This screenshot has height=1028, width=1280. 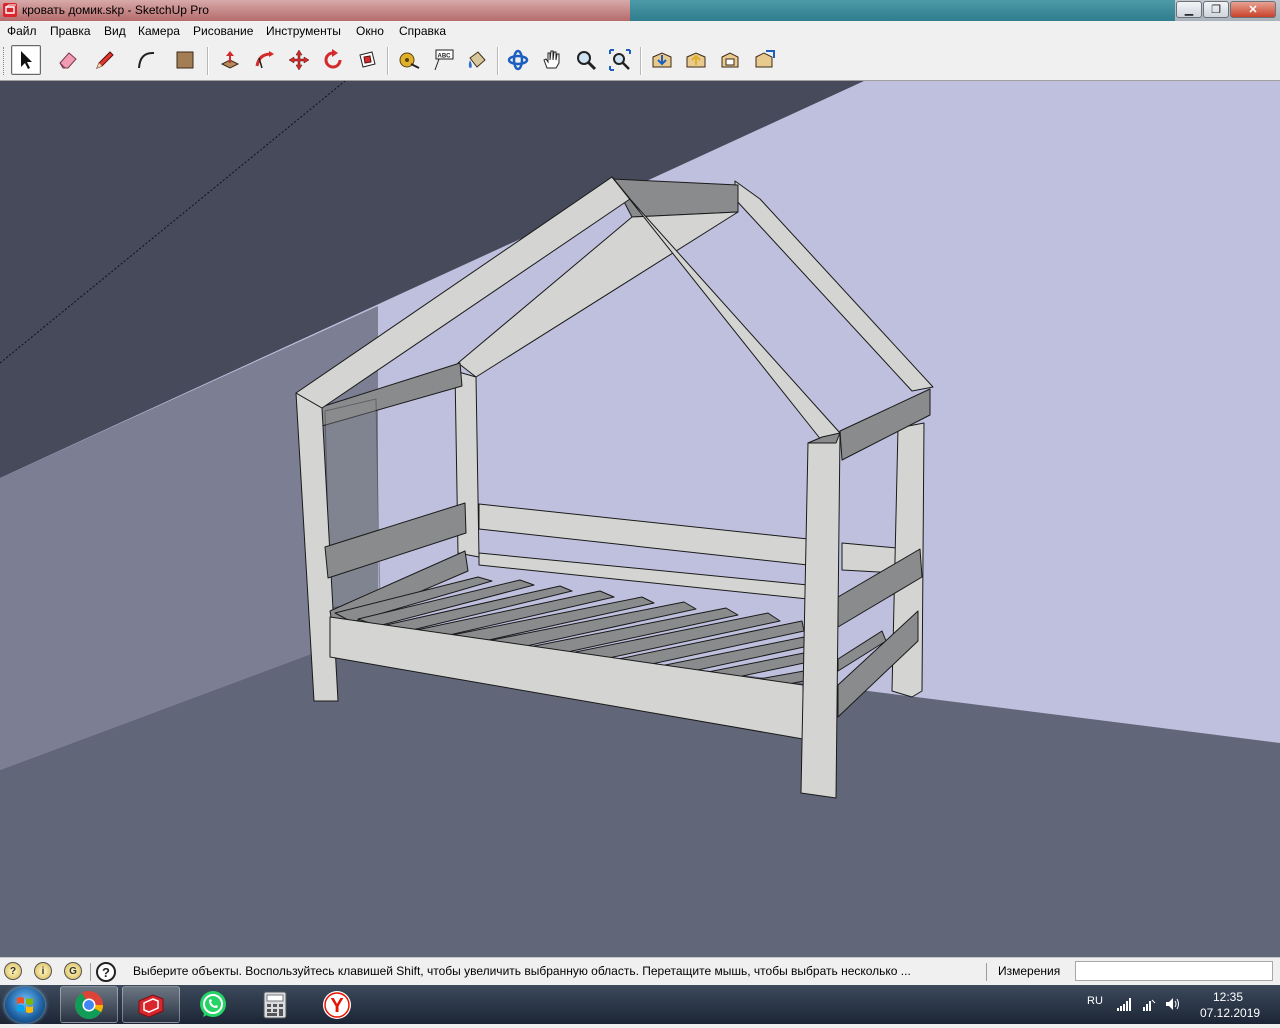 I want to click on push-pull-icon, so click(x=230, y=60).